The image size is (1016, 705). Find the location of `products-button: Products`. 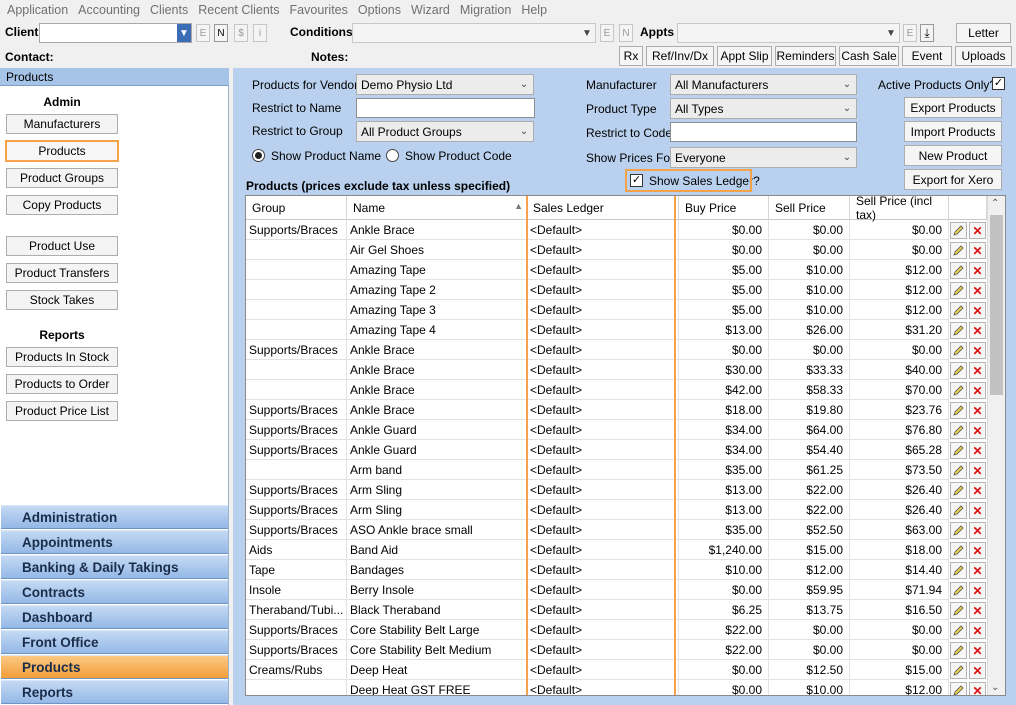

products-button: Products is located at coordinates (62, 151).